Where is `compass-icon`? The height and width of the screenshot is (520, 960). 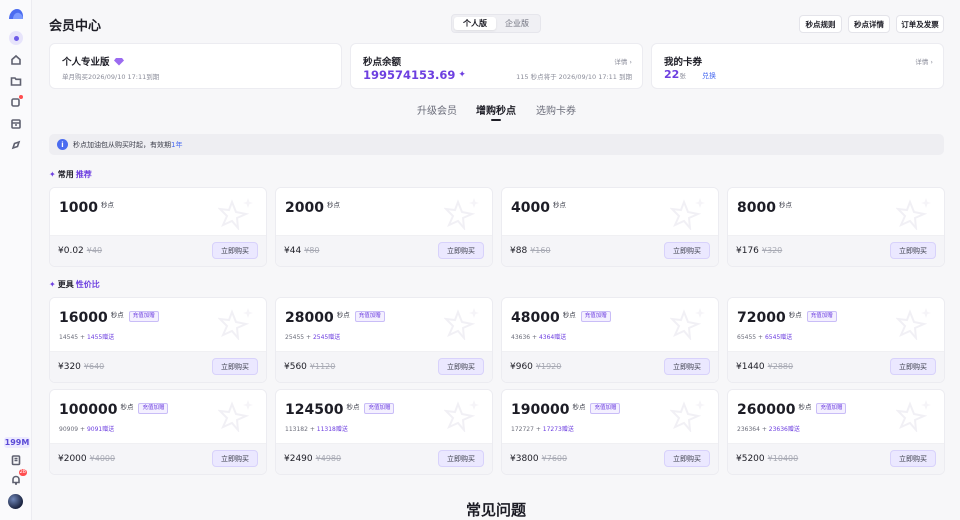
compass-icon is located at coordinates (16, 145).